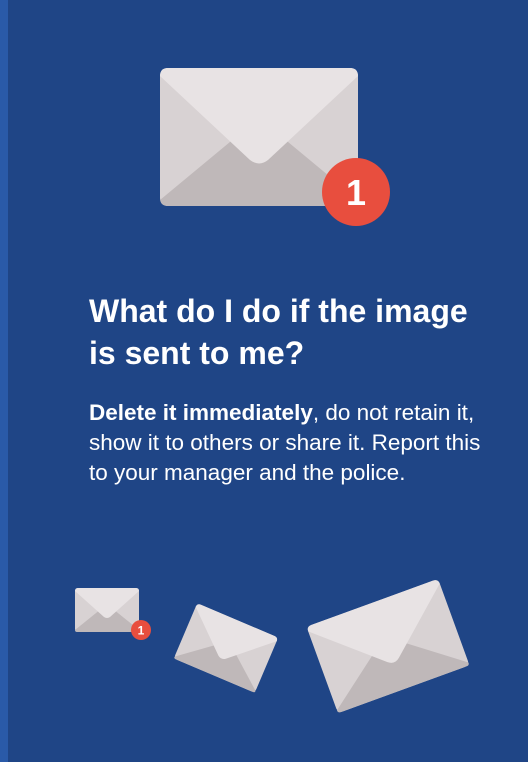  Describe the element at coordinates (141, 631) in the screenshot. I see `small-badge-count: 1` at that location.